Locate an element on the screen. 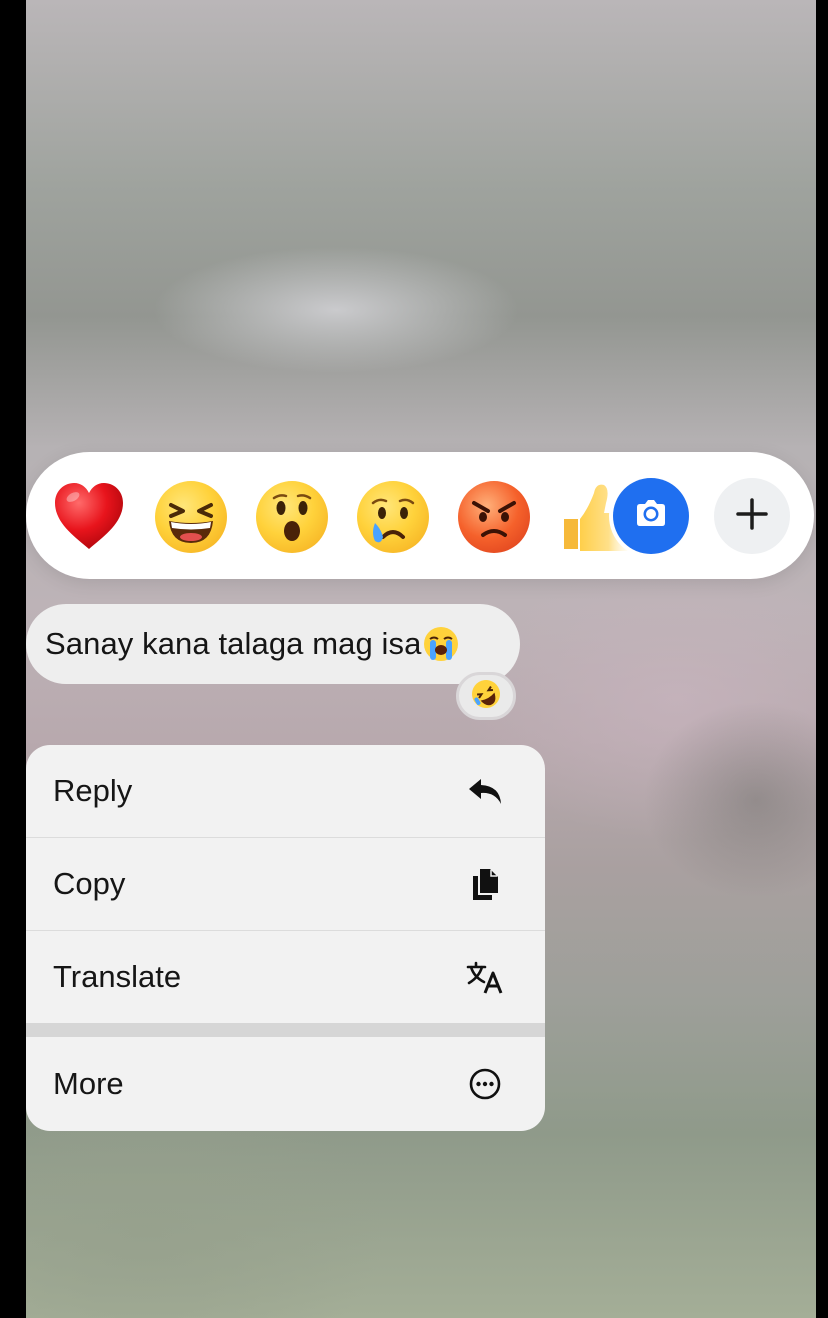  menu-item-label: Reply is located at coordinates (93, 790).